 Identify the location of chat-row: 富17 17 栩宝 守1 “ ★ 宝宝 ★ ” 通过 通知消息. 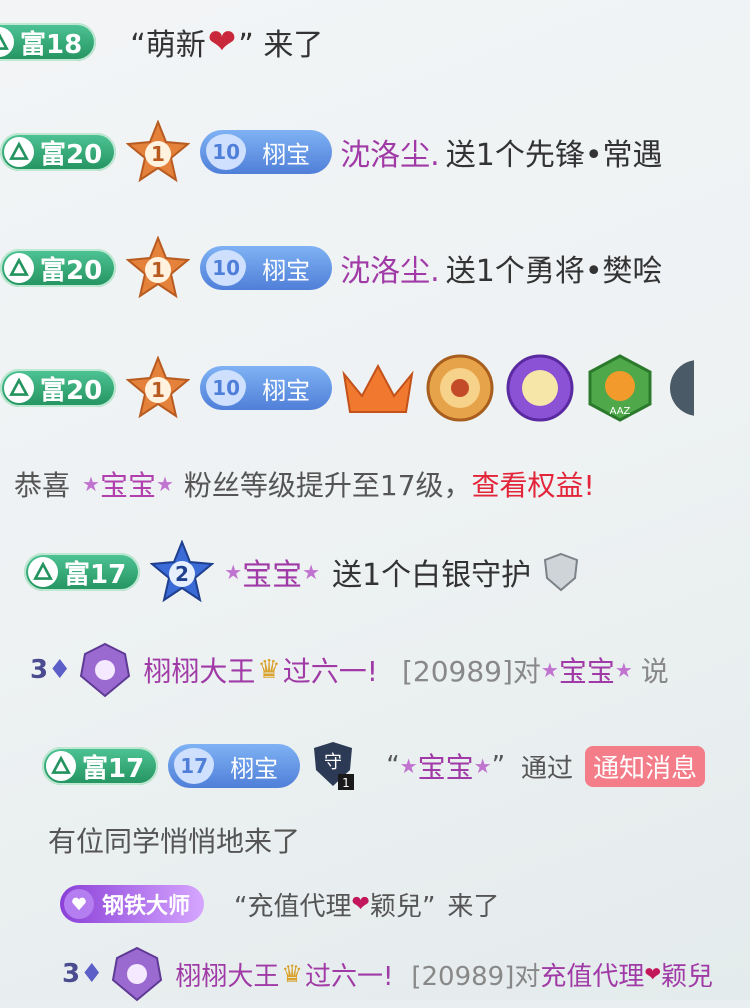
(374, 766).